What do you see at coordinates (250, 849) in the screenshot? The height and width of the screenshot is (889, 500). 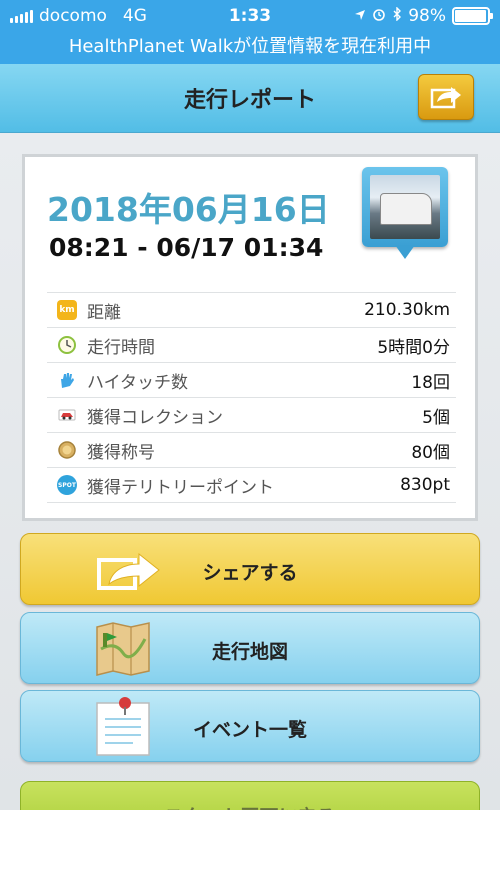 I see `bottom-panel` at bounding box center [250, 849].